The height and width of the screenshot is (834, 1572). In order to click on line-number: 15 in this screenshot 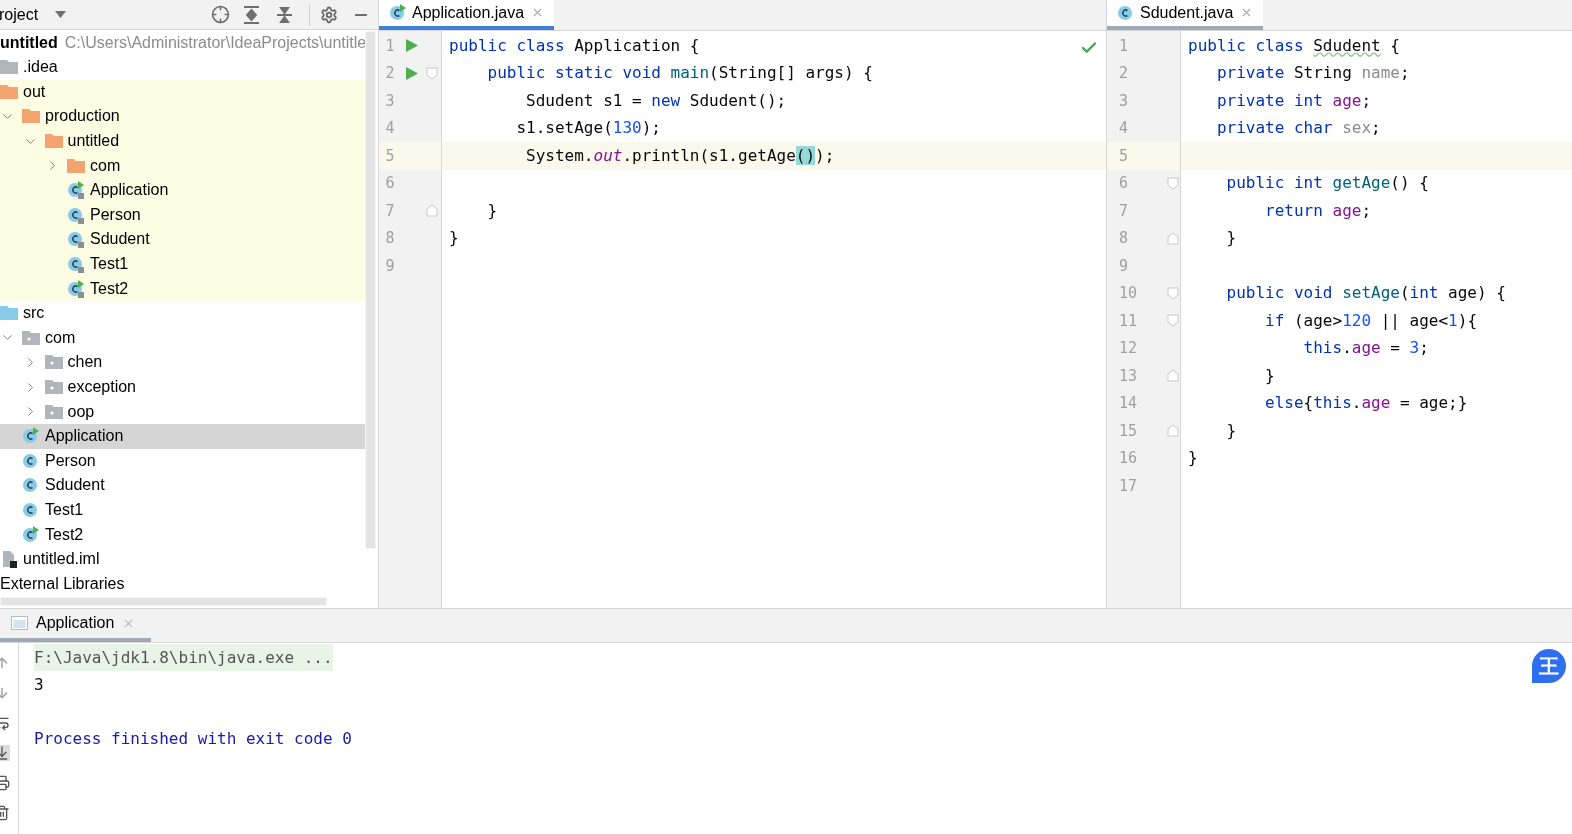, I will do `click(1128, 431)`.